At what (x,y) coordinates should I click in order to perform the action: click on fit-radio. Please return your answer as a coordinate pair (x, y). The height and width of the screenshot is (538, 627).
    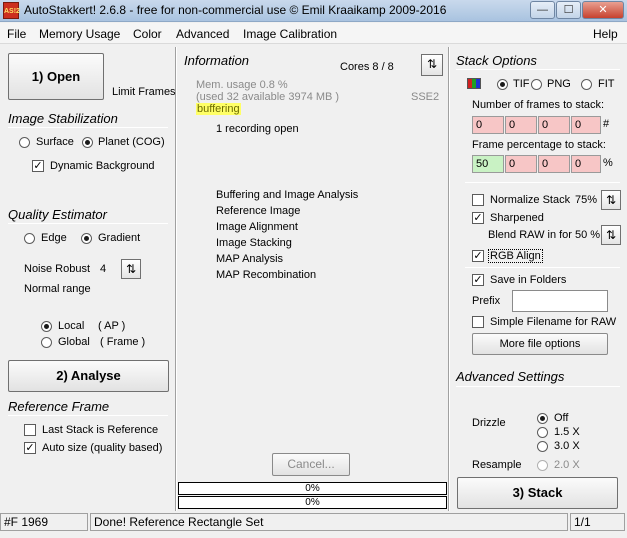
    Looking at the image, I should click on (586, 84).